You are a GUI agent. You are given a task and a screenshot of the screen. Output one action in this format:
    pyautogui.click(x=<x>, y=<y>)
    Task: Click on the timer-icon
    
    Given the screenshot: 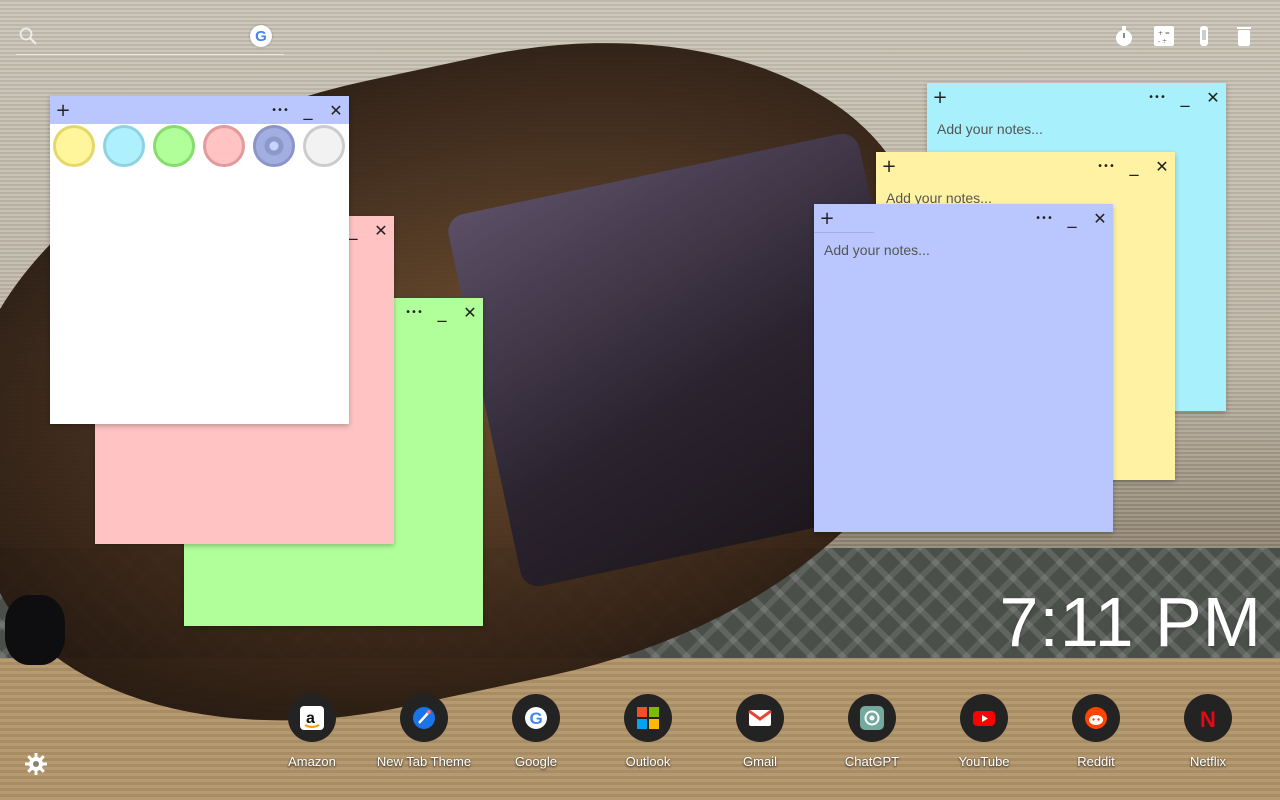 What is the action you would take?
    pyautogui.click(x=1124, y=36)
    